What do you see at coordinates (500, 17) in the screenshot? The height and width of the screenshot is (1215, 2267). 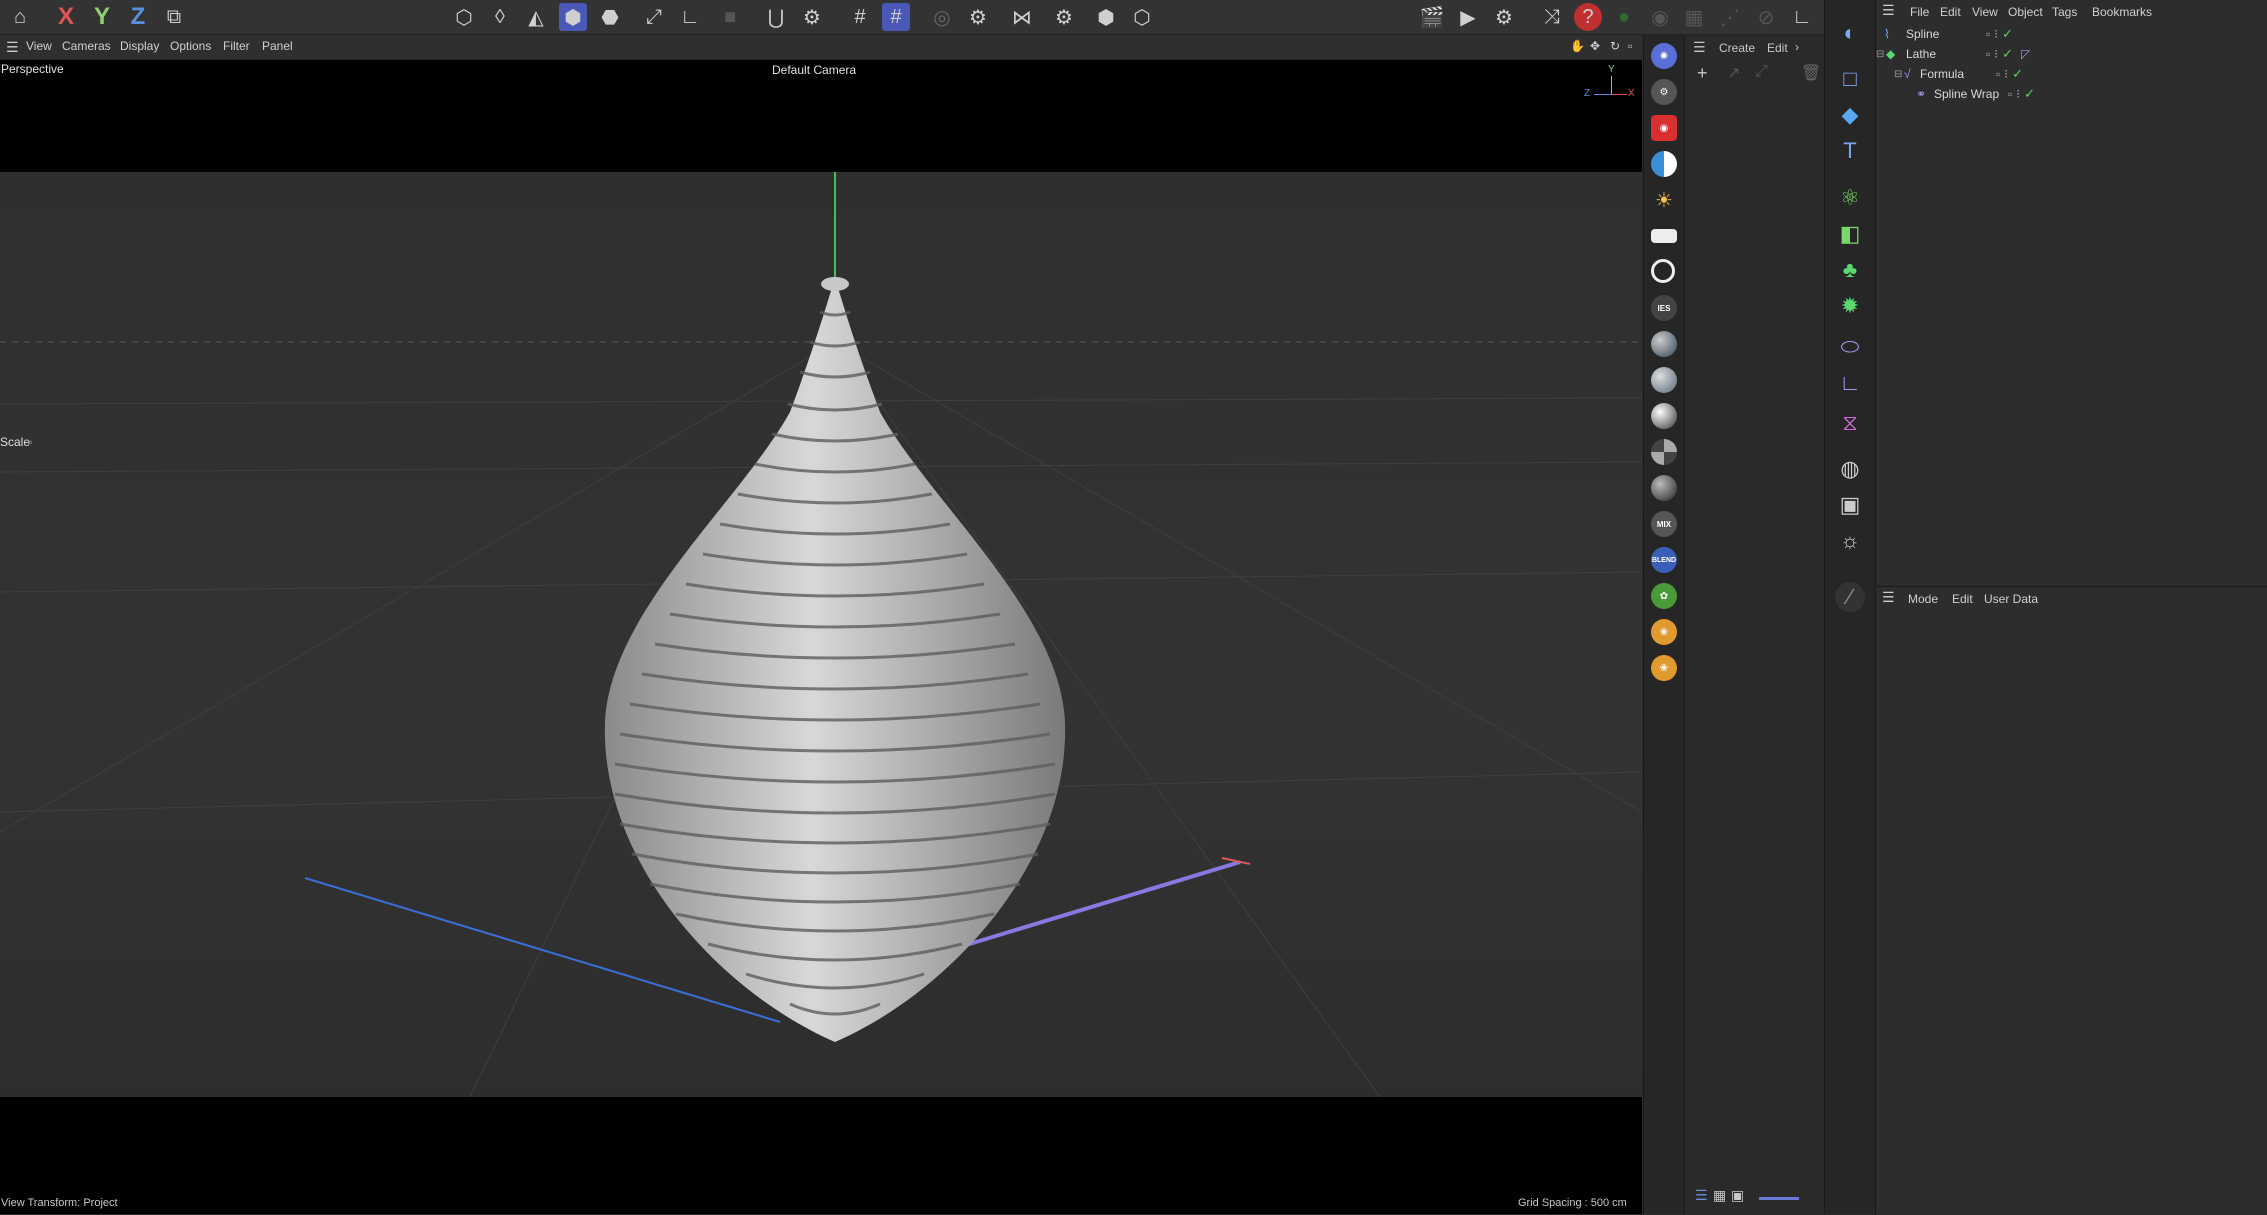 I see `texture-mode-icon: ◊` at bounding box center [500, 17].